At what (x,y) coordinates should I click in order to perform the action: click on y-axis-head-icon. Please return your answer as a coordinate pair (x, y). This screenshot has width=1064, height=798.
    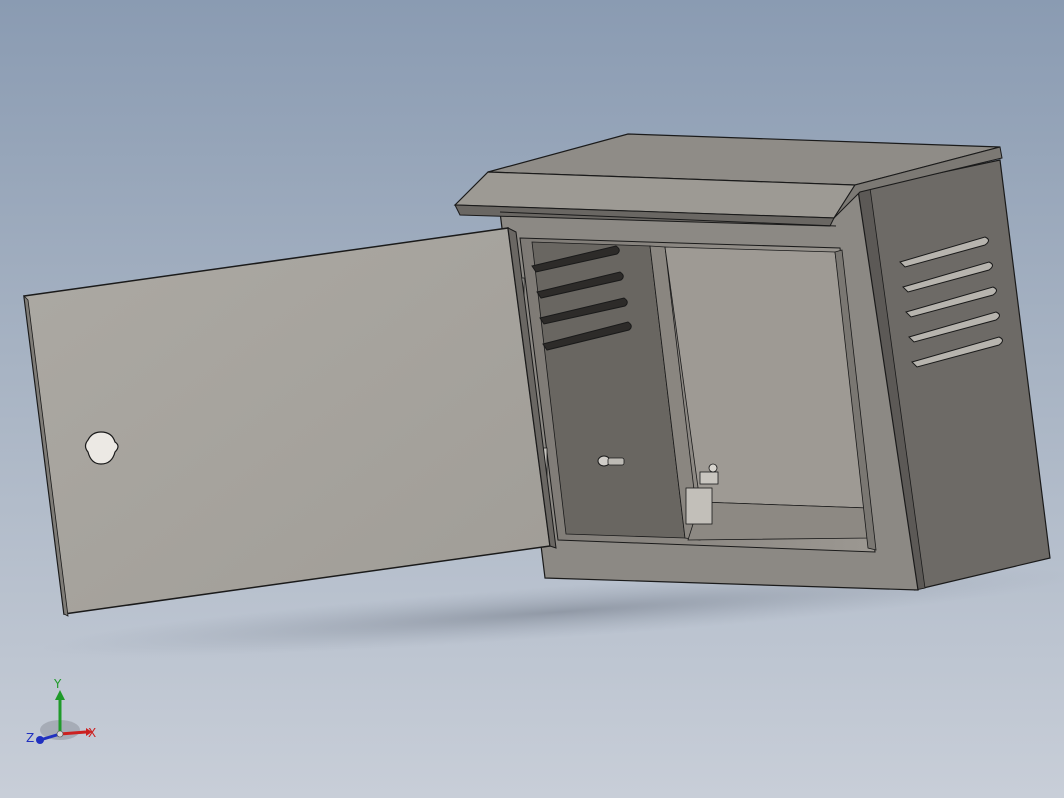
    Looking at the image, I should click on (60, 695).